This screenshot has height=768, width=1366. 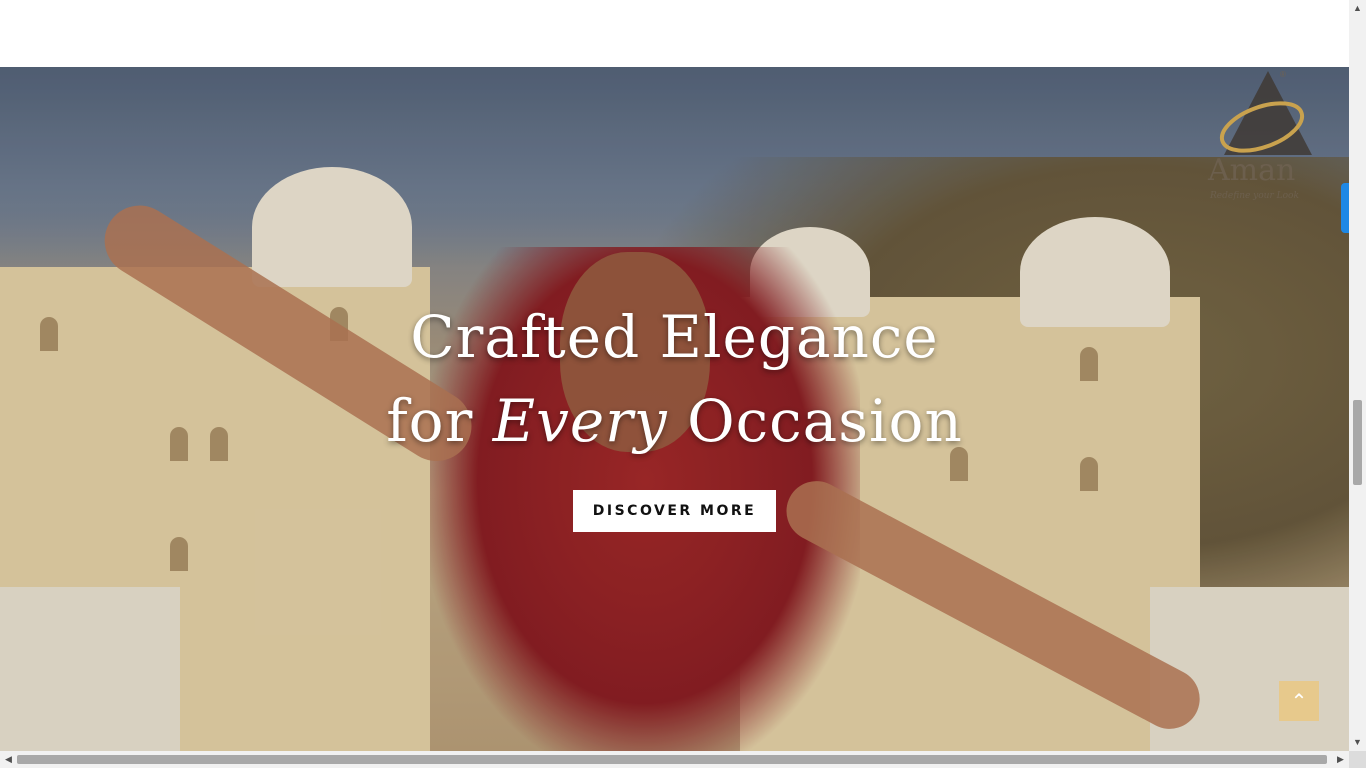 I want to click on headline-suffix: Occasion, so click(x=815, y=421).